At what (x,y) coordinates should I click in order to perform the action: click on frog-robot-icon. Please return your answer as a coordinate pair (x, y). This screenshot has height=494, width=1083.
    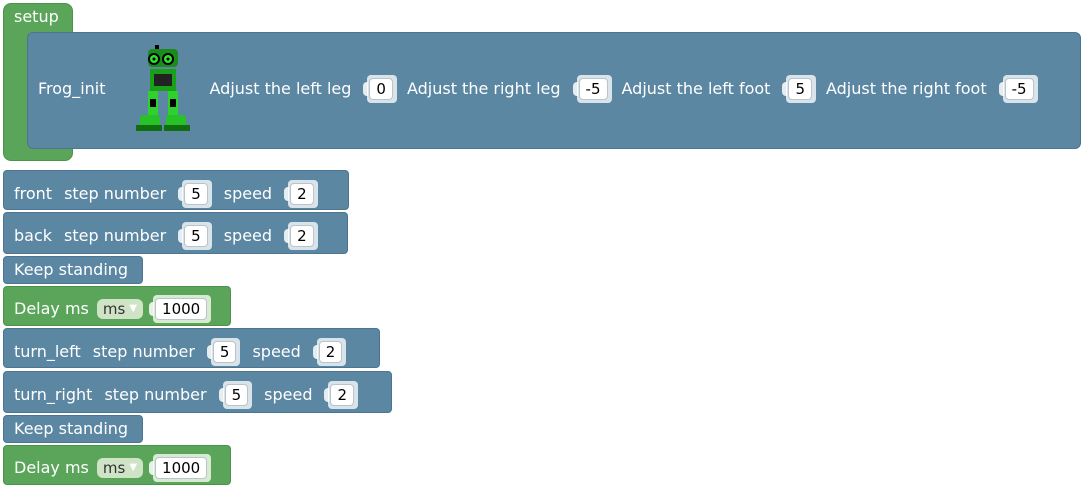
    Looking at the image, I should click on (165, 89).